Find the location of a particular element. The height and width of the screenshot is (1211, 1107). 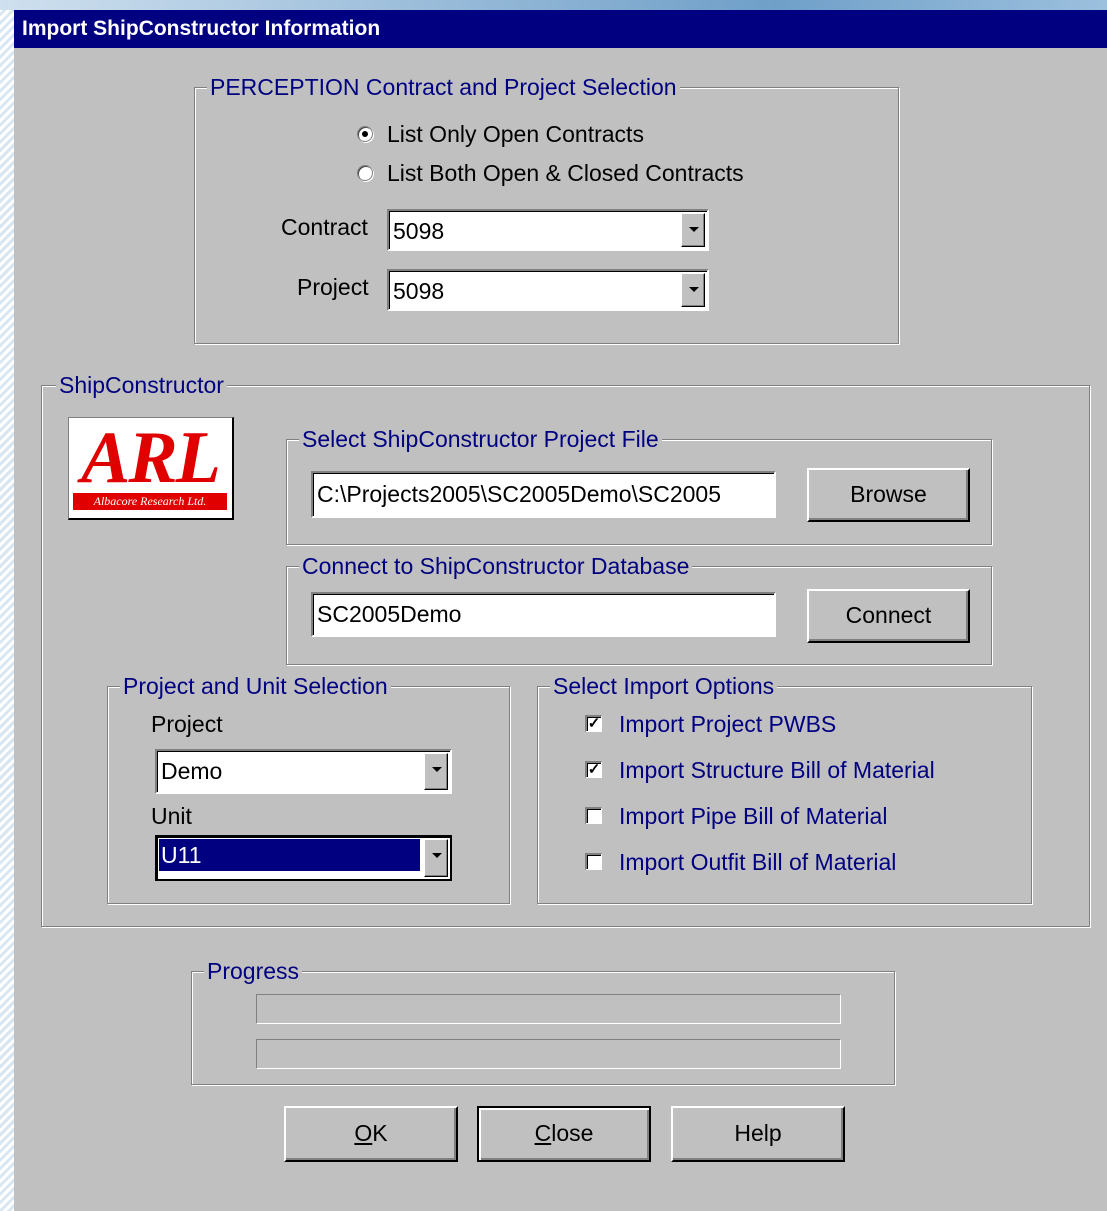

unit-selection-group-legend: Project and Unit Selection is located at coordinates (255, 686).